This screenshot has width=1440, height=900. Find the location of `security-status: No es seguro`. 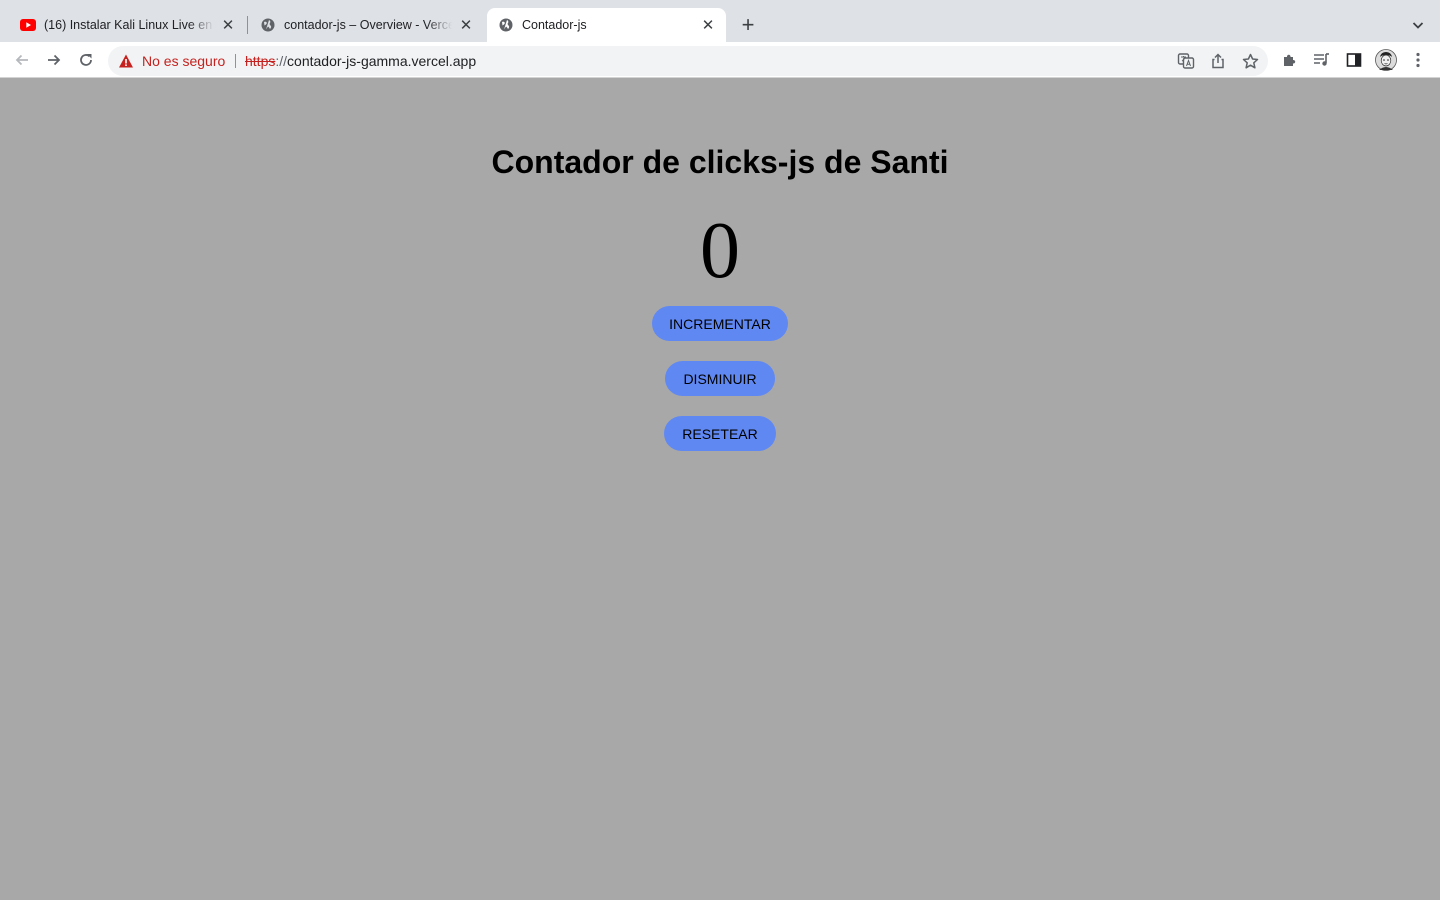

security-status: No es seguro is located at coordinates (183, 61).